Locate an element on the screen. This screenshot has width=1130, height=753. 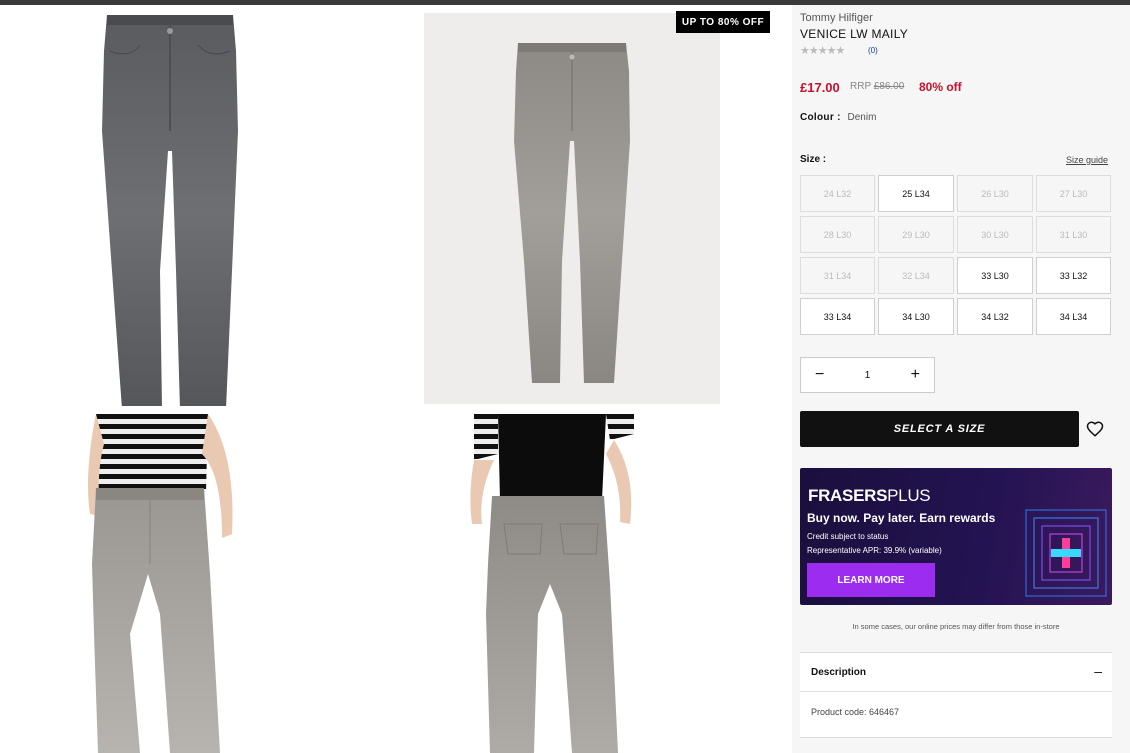
size-option: 24 L32 is located at coordinates (837, 193).